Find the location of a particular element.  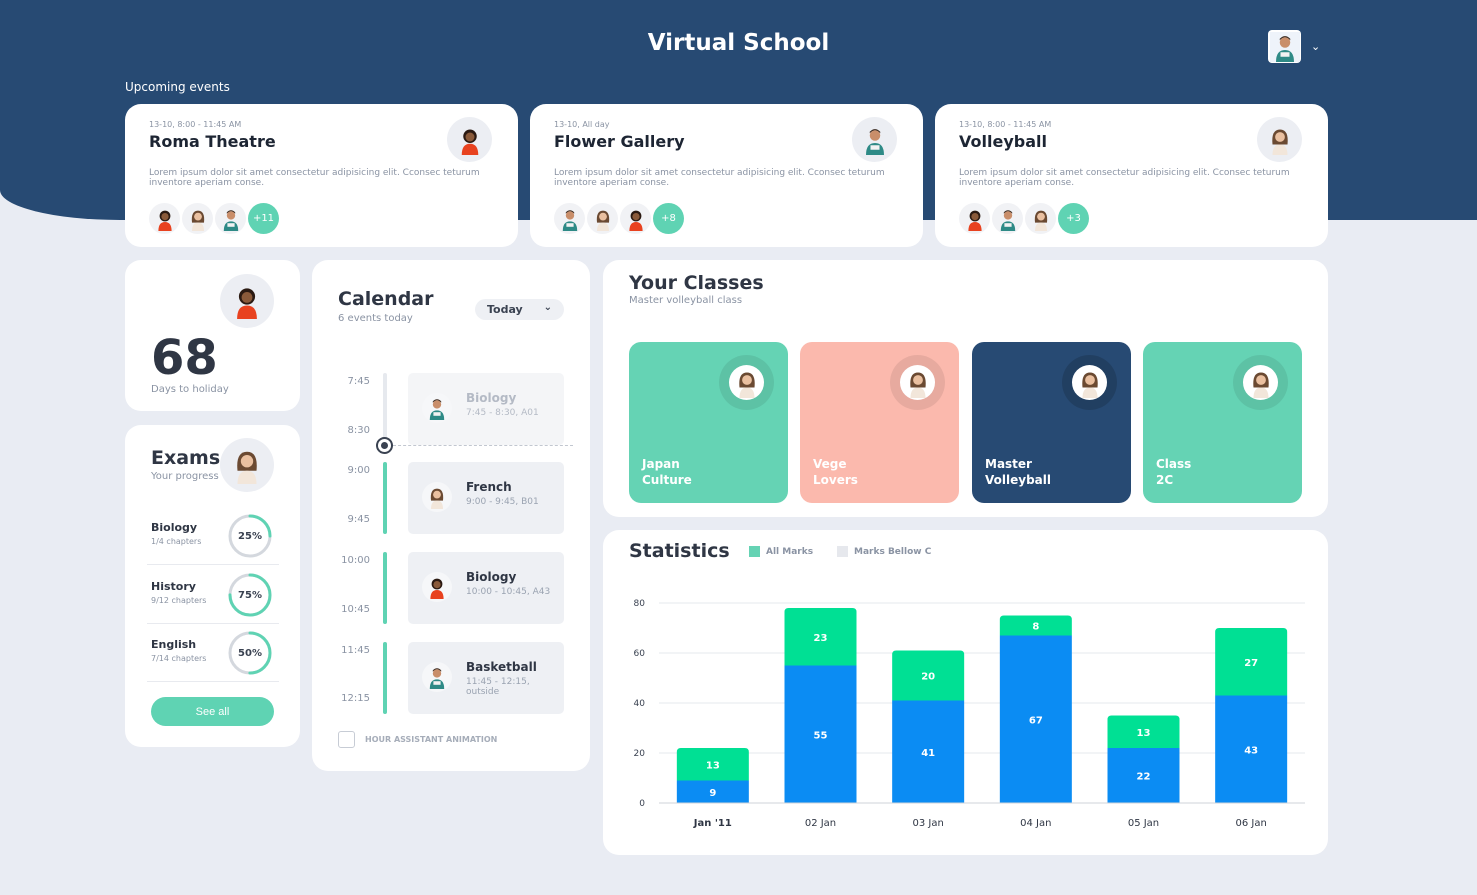

see-all-button: See all is located at coordinates (212, 711).